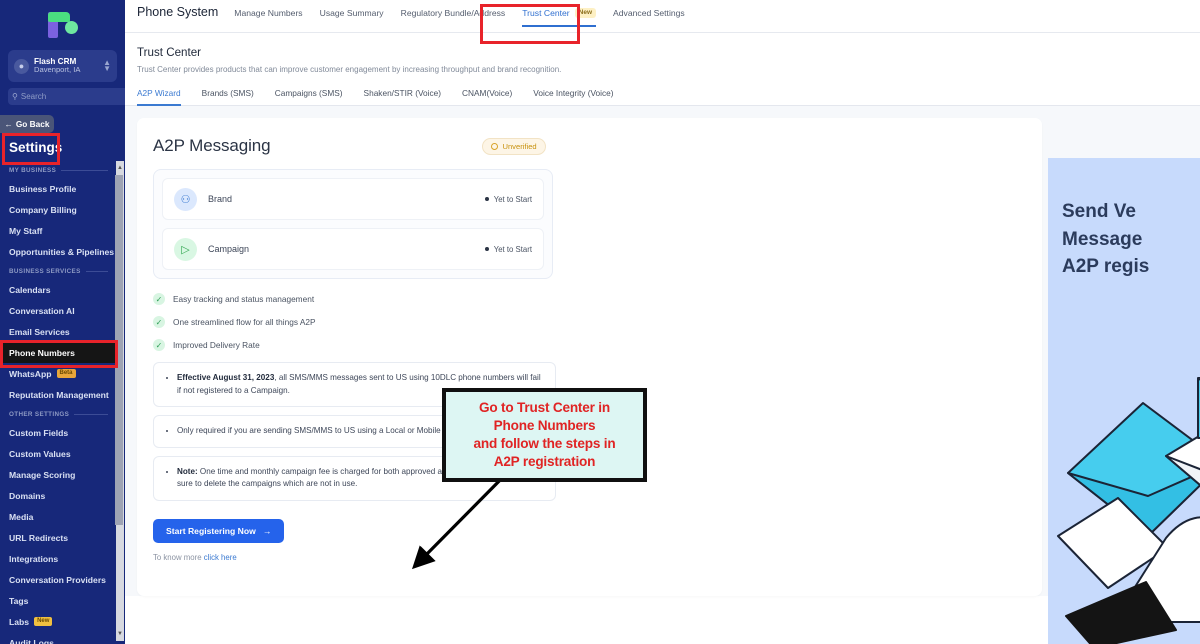  I want to click on search-box: ⚲ ctrl K, so click(66, 96).